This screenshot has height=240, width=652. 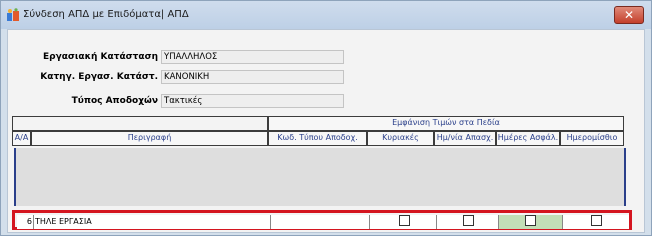 What do you see at coordinates (140, 123) in the screenshot?
I see `grid-header-spacer` at bounding box center [140, 123].